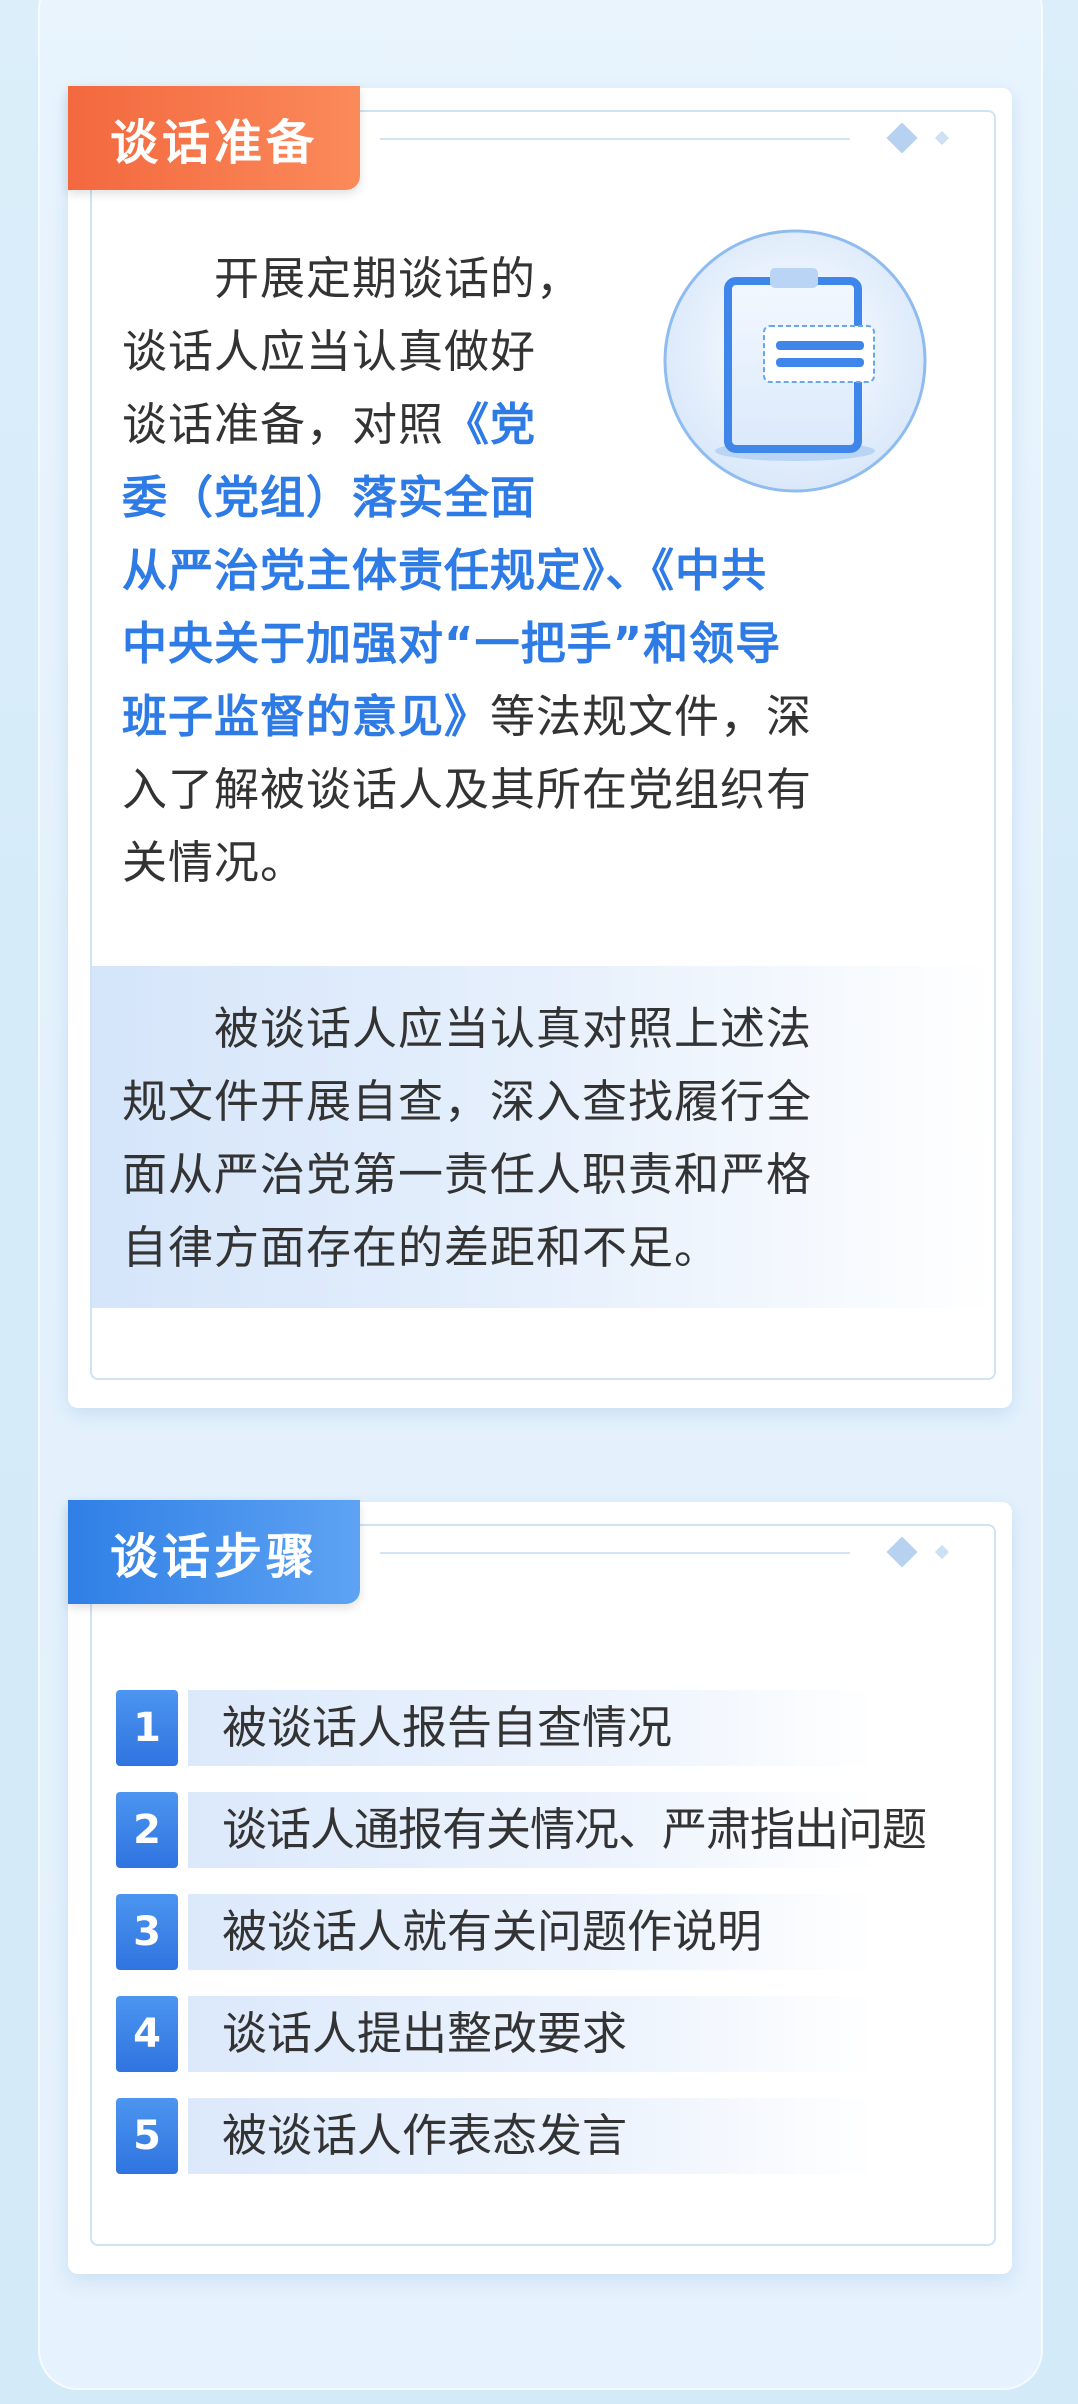  Describe the element at coordinates (467, 1174) in the screenshot. I see `paragraph-line: 面从严治党第一责任人职责和严格` at that location.